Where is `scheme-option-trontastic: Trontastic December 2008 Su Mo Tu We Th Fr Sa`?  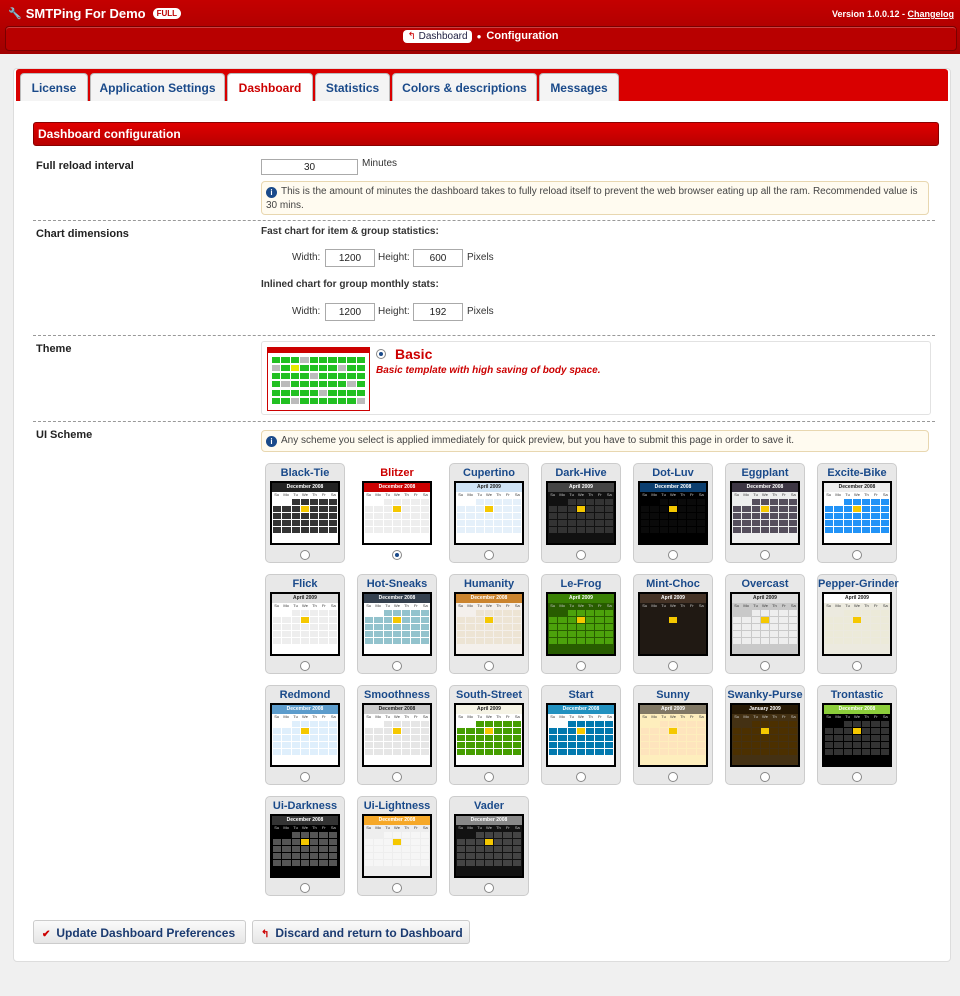 scheme-option-trontastic: Trontastic December 2008 Su Mo Tu We Th Fr Sa is located at coordinates (857, 735).